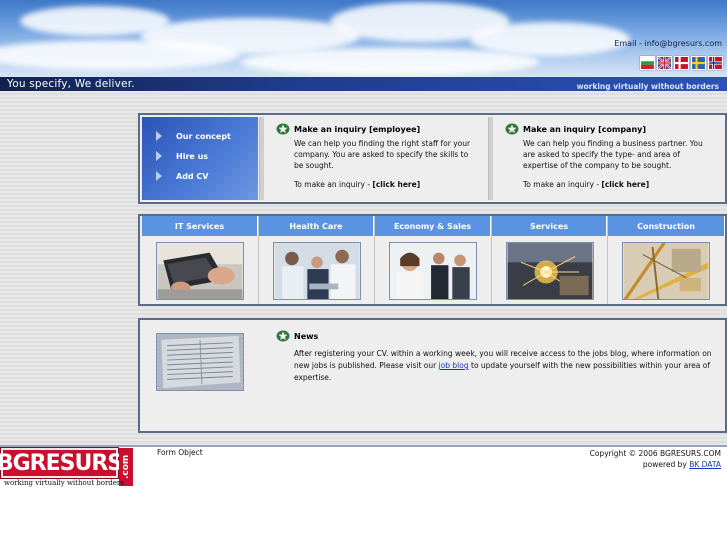  I want to click on category-it-services: IT Services, so click(200, 260).